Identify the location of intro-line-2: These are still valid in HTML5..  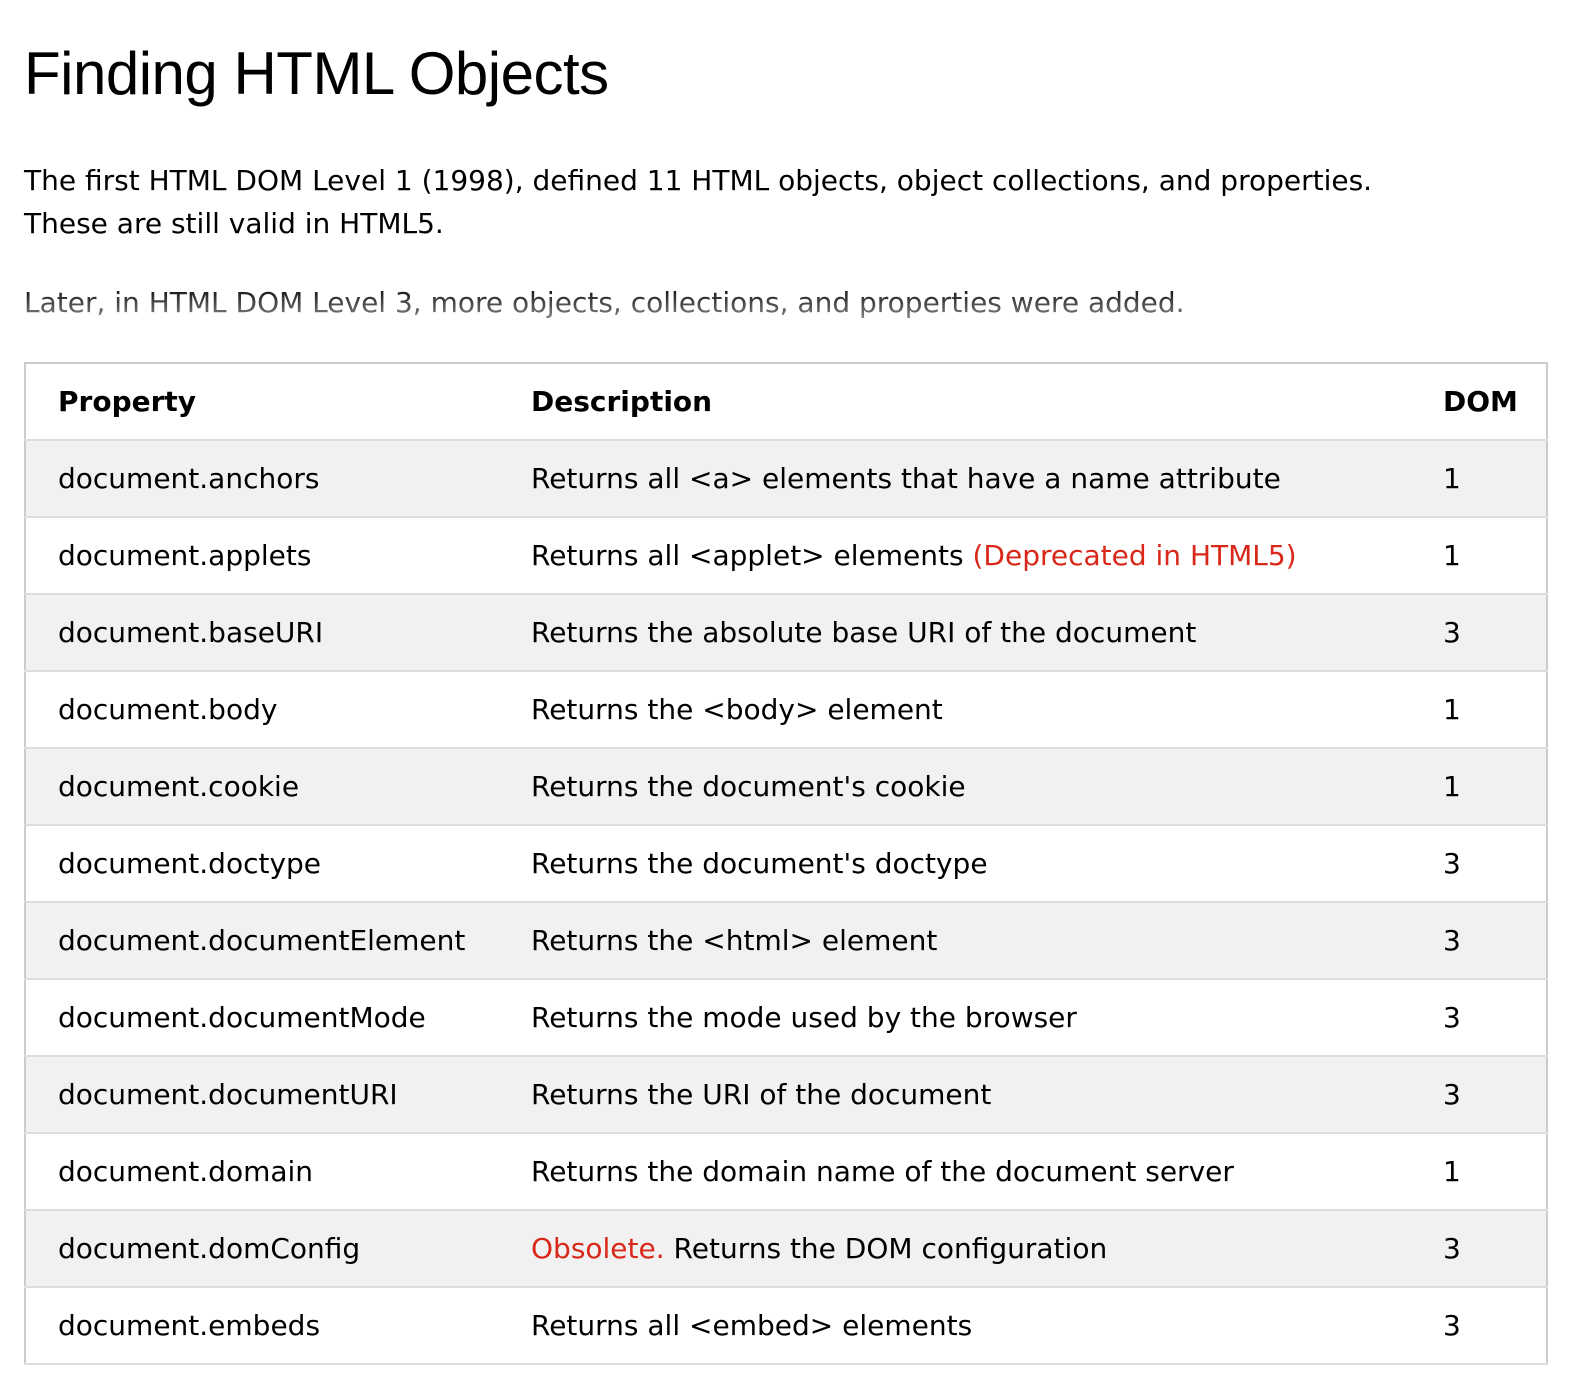
(234, 223).